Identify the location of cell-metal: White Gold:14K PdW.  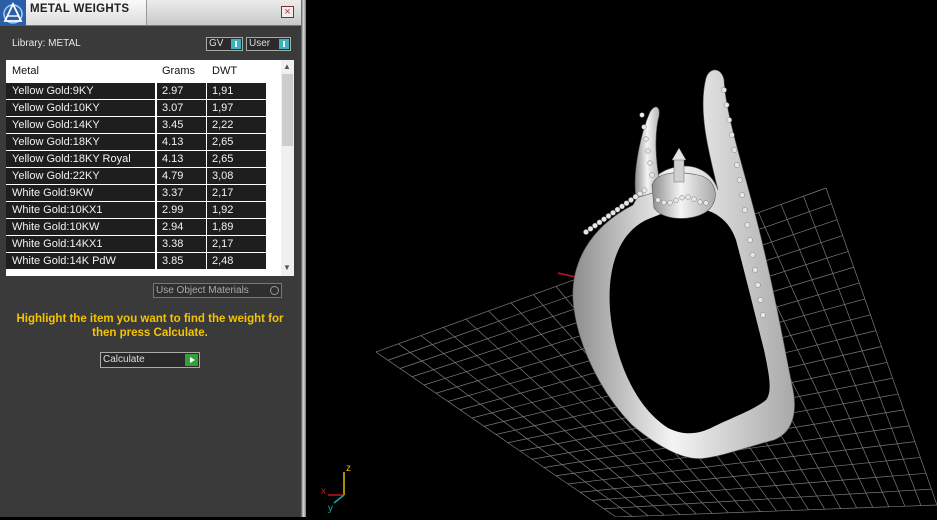
(64, 261).